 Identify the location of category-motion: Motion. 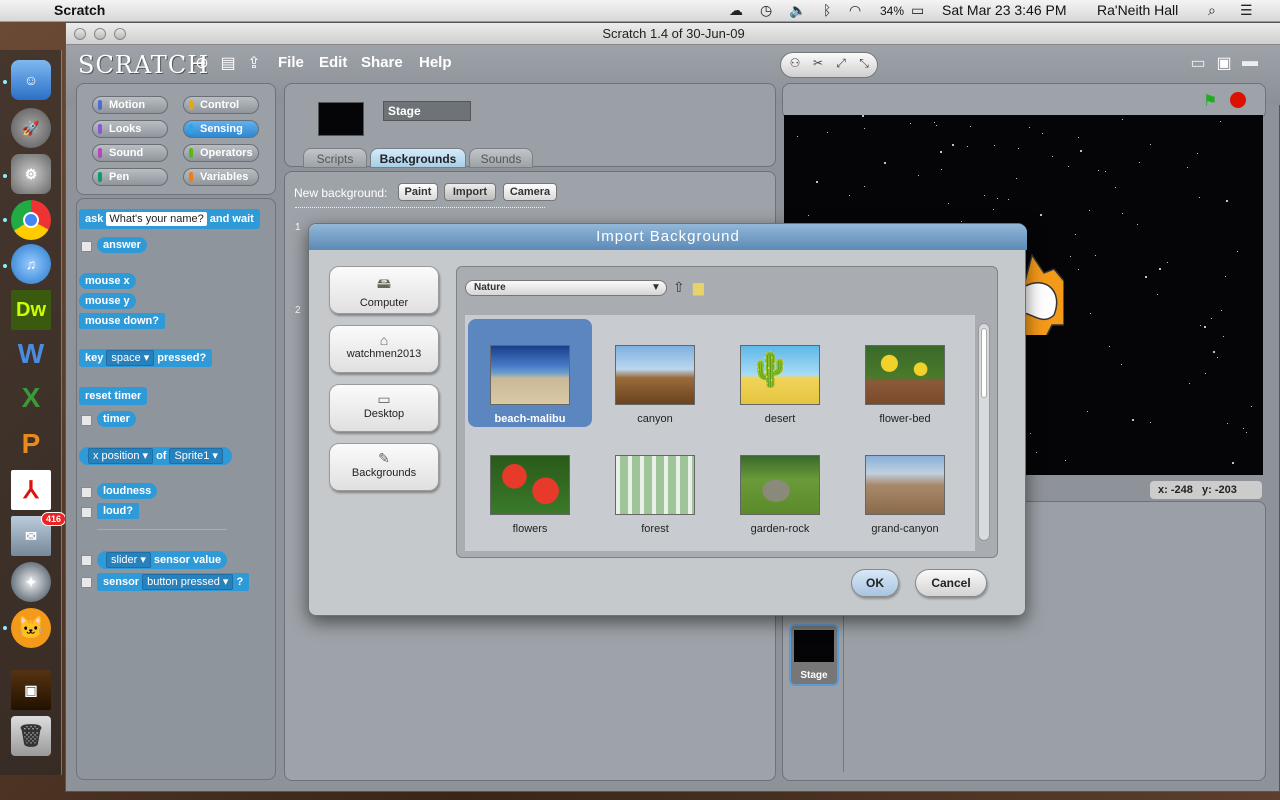
(130, 105).